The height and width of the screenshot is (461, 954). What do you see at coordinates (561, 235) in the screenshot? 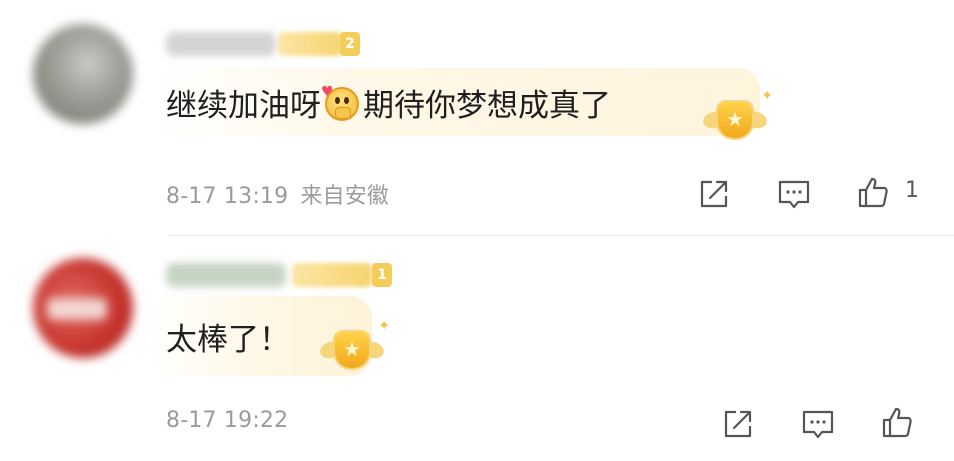
I see `comment-divider` at bounding box center [561, 235].